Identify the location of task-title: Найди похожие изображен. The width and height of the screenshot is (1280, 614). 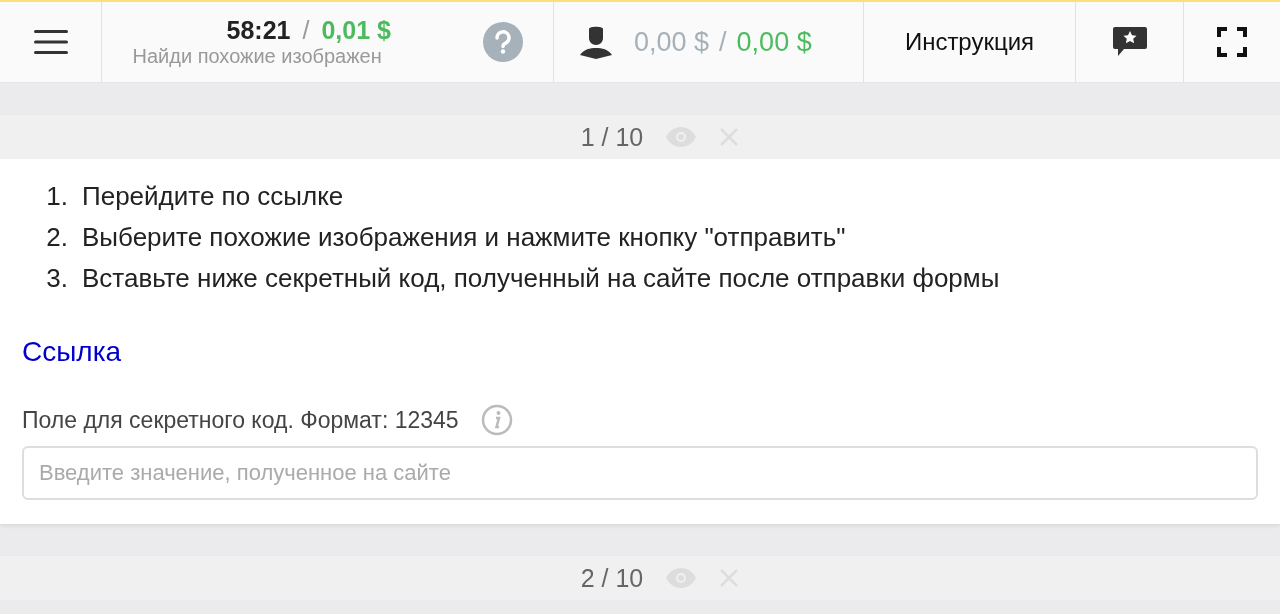
(257, 56).